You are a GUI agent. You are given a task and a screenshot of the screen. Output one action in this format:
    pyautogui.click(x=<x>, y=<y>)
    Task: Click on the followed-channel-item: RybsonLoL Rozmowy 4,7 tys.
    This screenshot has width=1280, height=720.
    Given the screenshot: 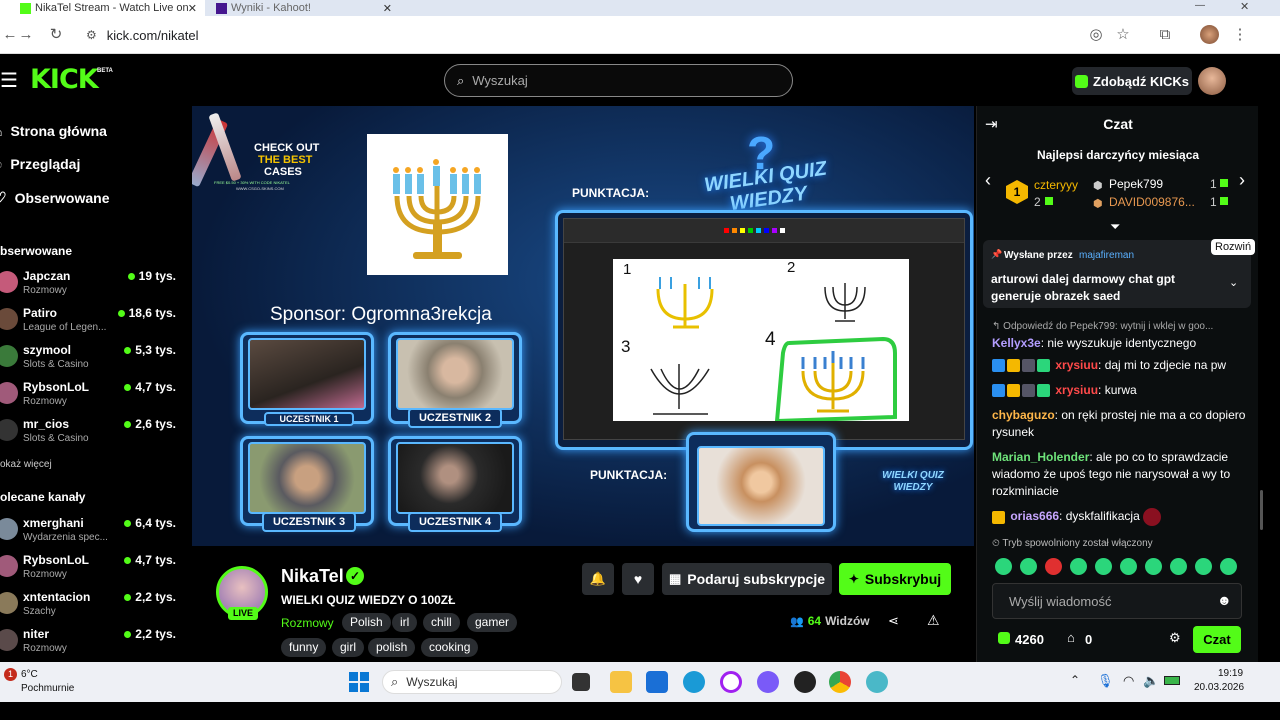 What is the action you would take?
    pyautogui.click(x=93, y=395)
    